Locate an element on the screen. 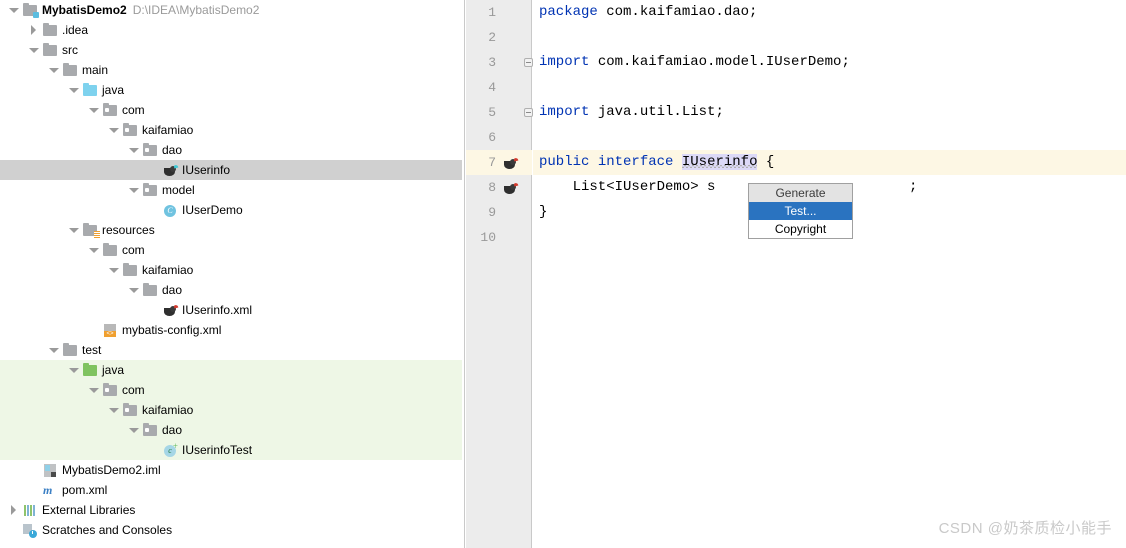  tree-row: test is located at coordinates (231, 350).